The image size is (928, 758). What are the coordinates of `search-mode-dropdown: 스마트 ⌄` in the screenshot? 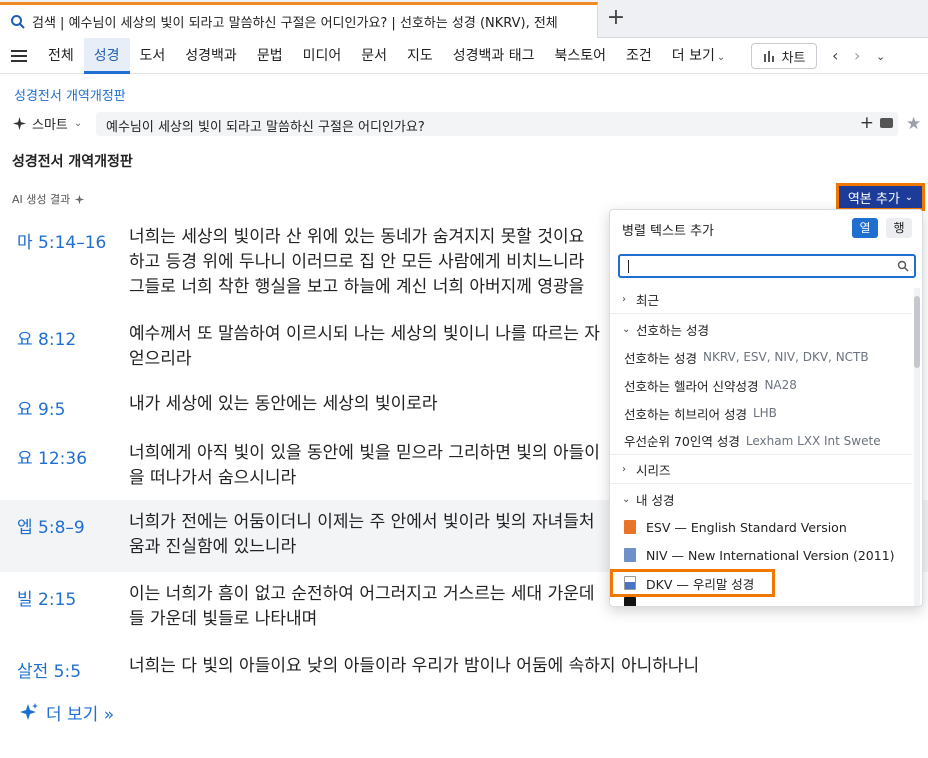 It's located at (47, 123).